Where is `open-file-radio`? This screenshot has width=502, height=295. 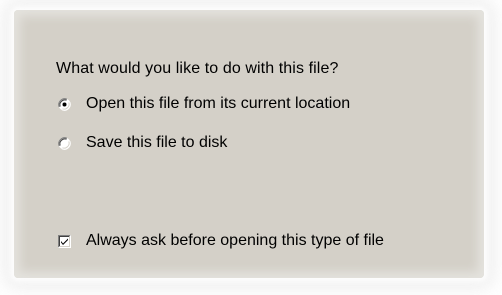
open-file-radio is located at coordinates (64, 104).